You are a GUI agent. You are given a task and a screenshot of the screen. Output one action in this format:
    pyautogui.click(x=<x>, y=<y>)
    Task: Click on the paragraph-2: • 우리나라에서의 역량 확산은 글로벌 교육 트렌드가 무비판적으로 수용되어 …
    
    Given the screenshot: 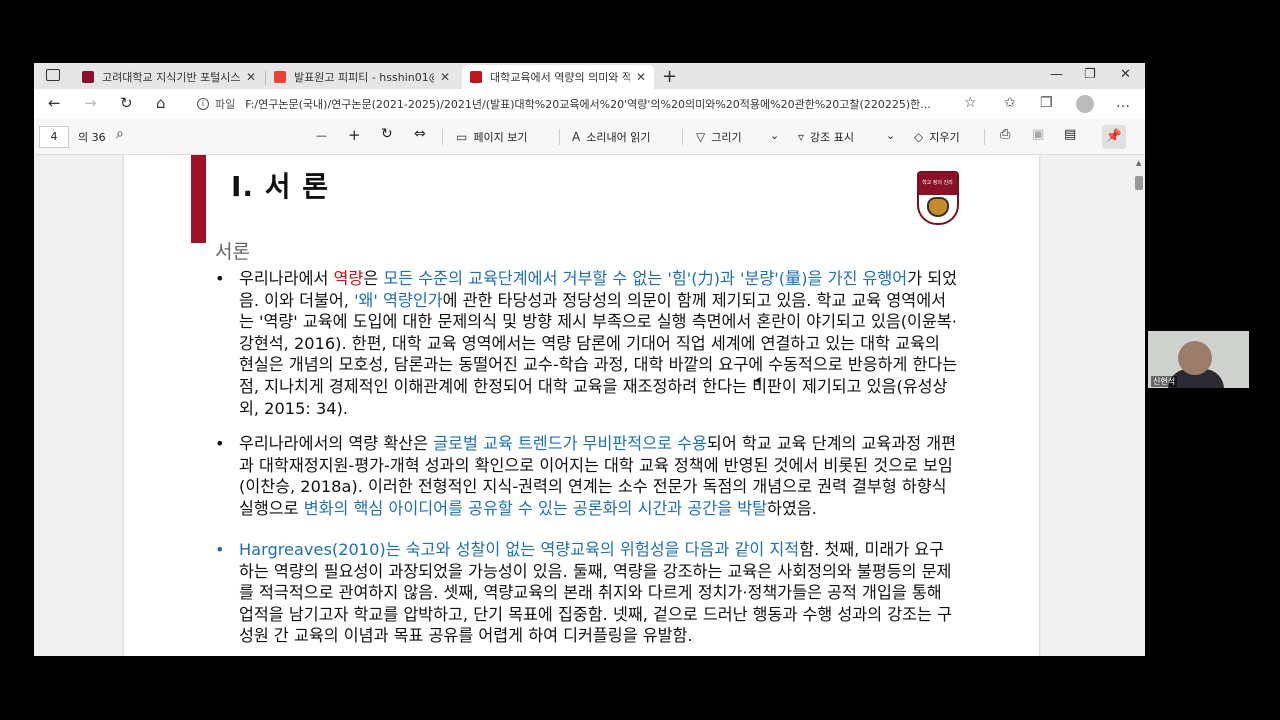 What is the action you would take?
    pyautogui.click(x=586, y=476)
    